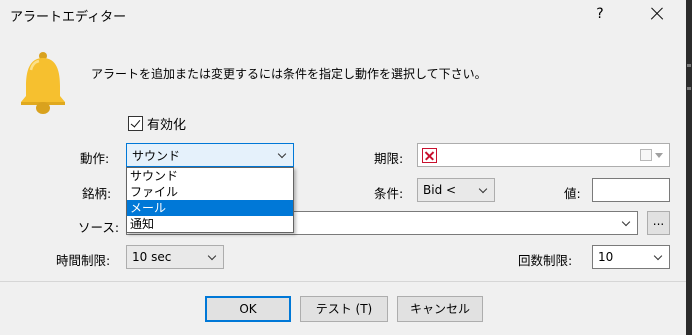 This screenshot has width=692, height=335. I want to click on expiry-field, so click(543, 155).